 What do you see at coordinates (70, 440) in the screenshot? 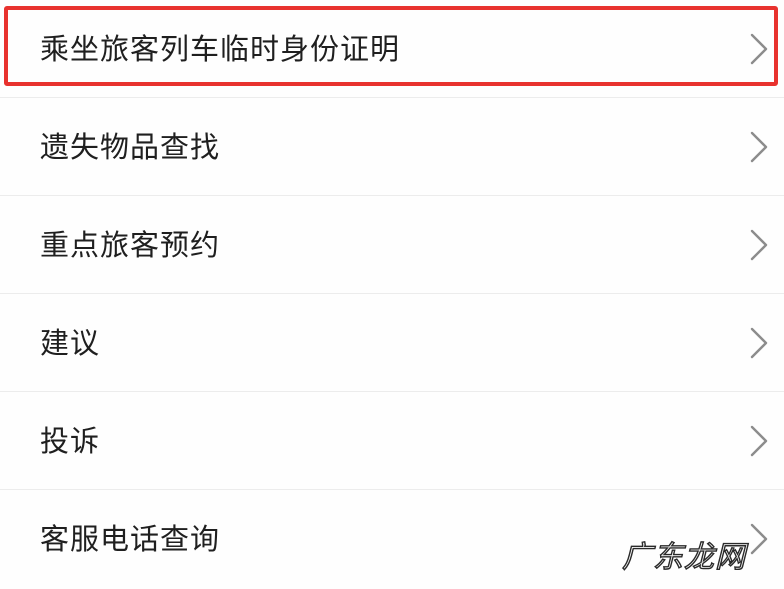
I see `menu-item-label: 投诉` at bounding box center [70, 440].